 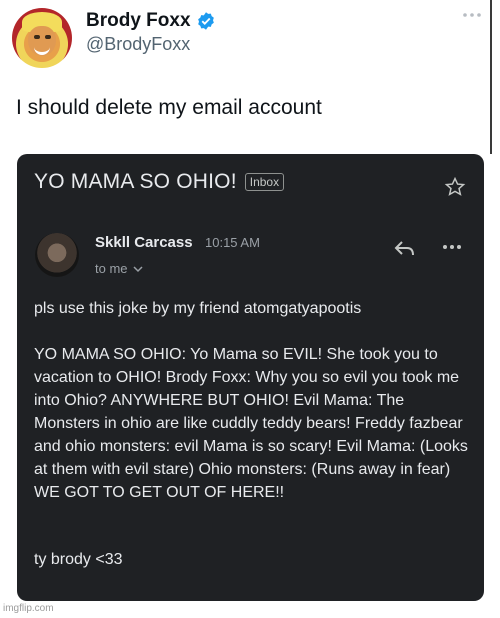 I want to click on avatar, so click(x=42, y=38).